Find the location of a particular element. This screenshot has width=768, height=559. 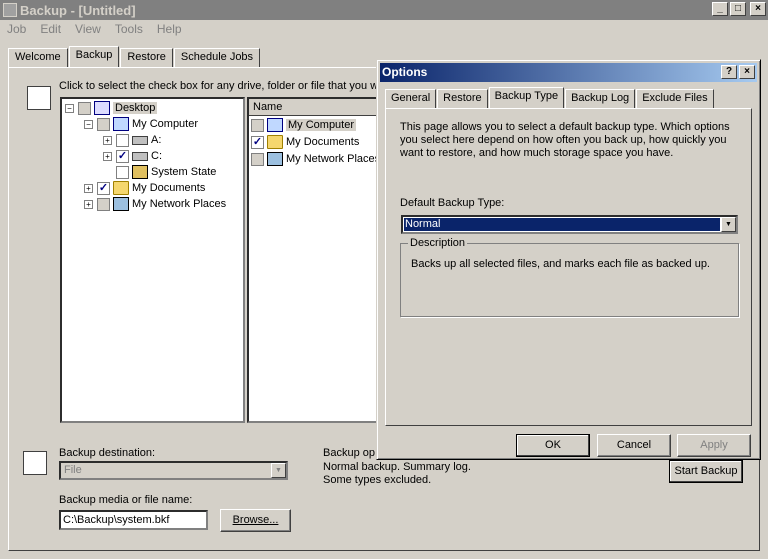

dialog-titlebar: Options ? × is located at coordinates (568, 72).